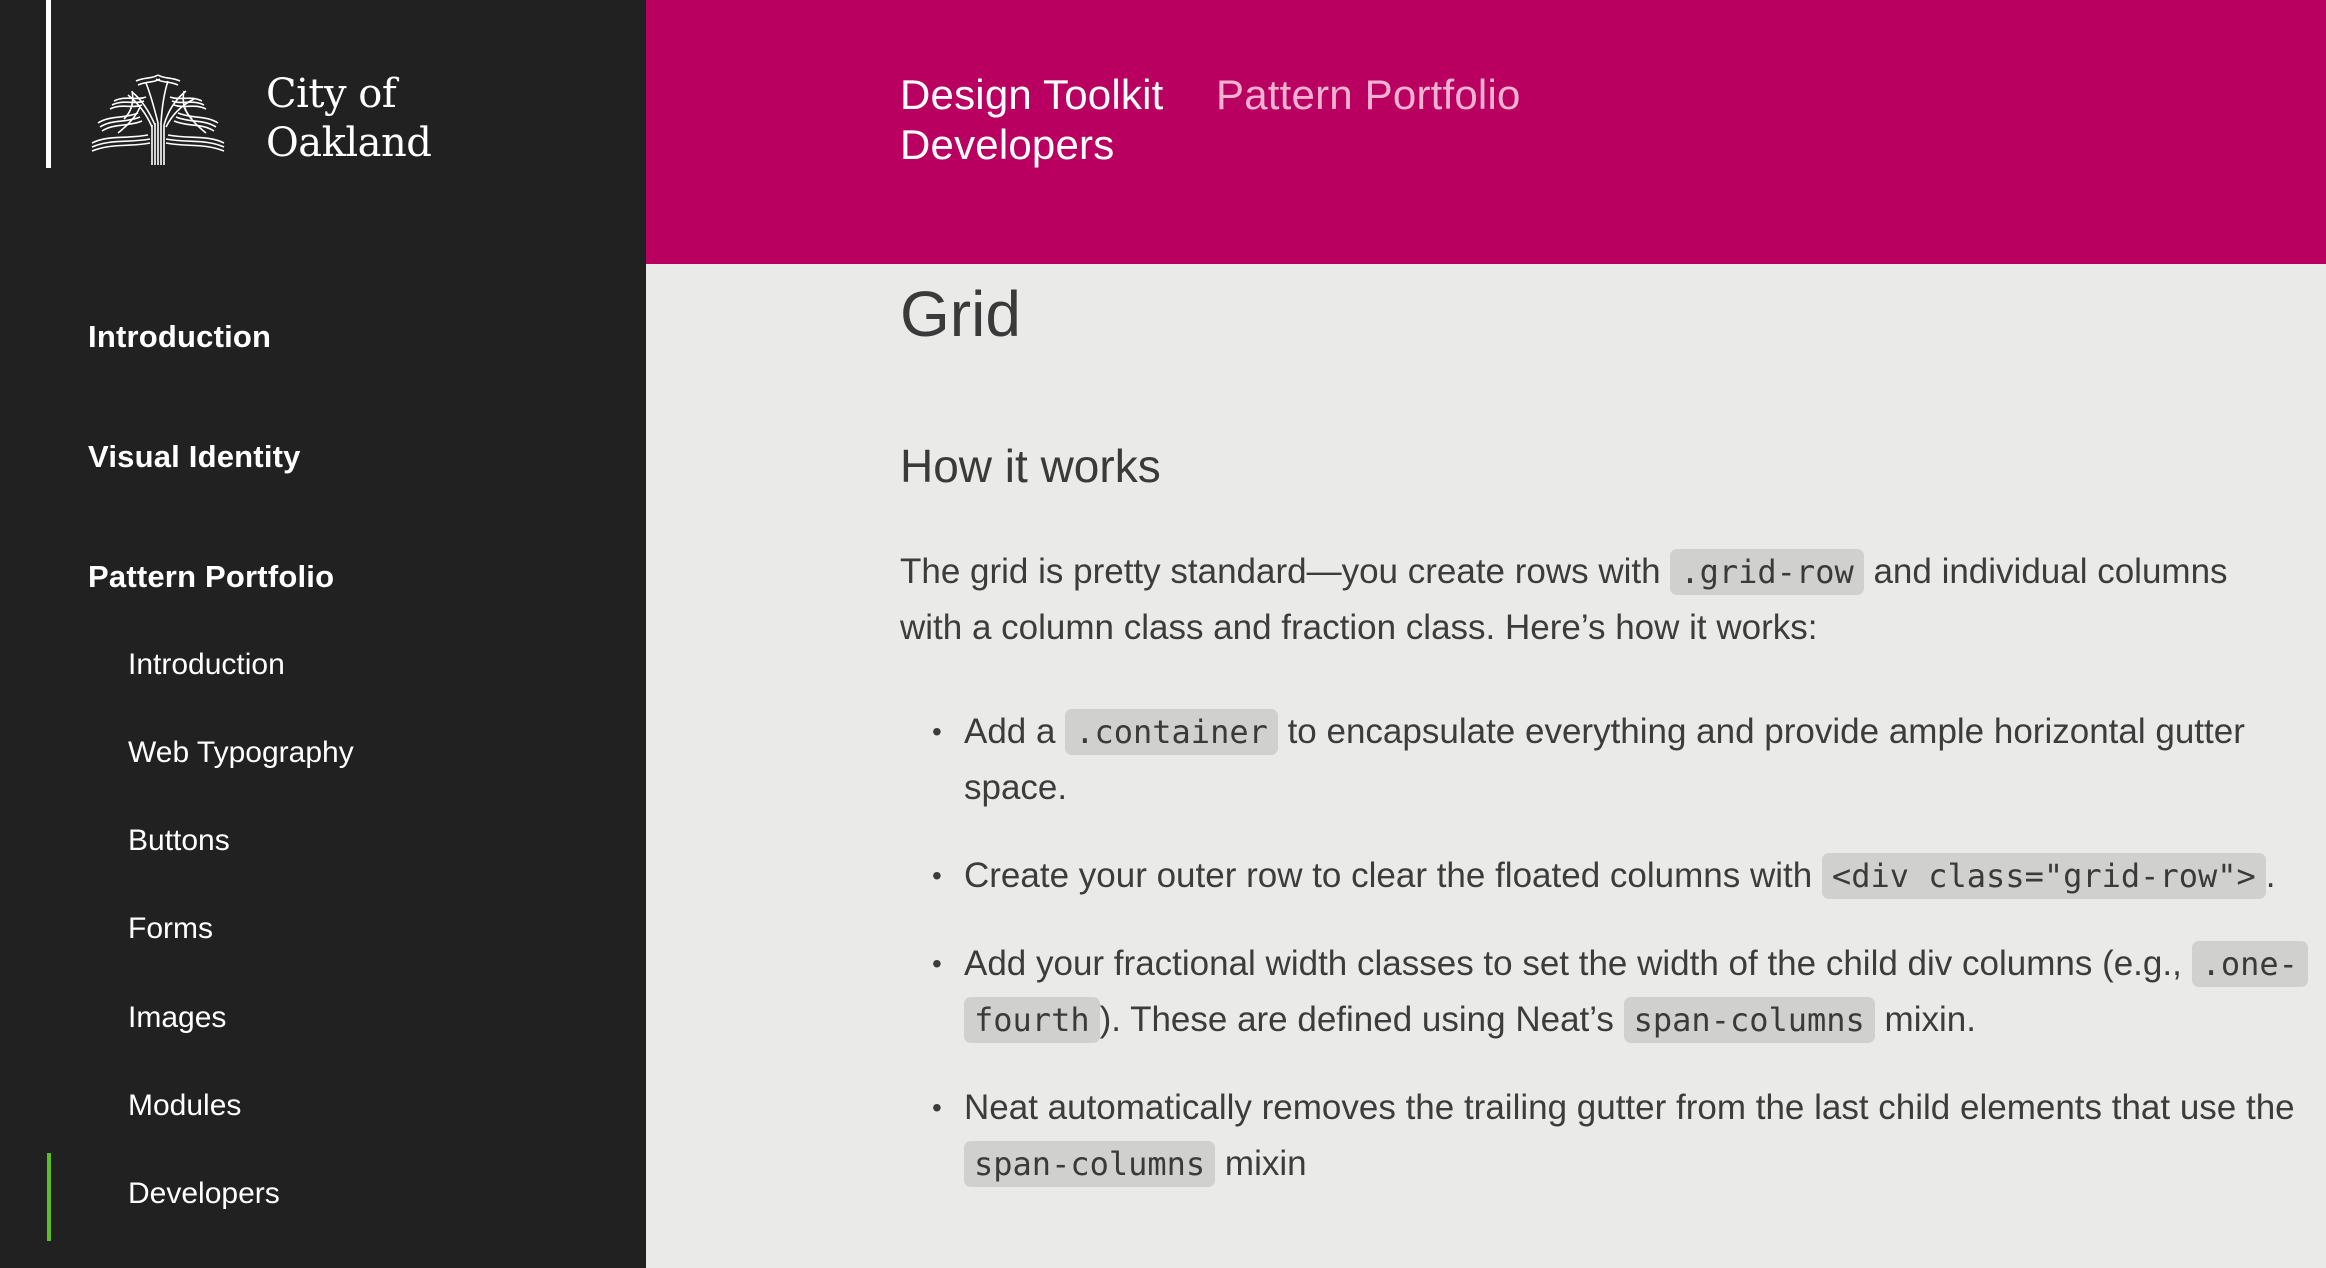 The width and height of the screenshot is (2326, 1268). Describe the element at coordinates (1368, 95) in the screenshot. I see `top-nav-pattern-portfolio: Pattern Portfolio` at that location.